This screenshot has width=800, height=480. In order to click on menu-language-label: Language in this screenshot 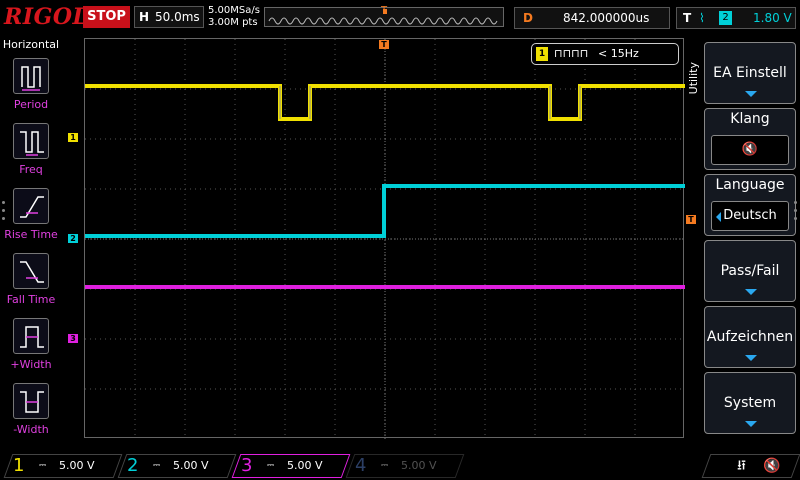, I will do `click(750, 185)`.